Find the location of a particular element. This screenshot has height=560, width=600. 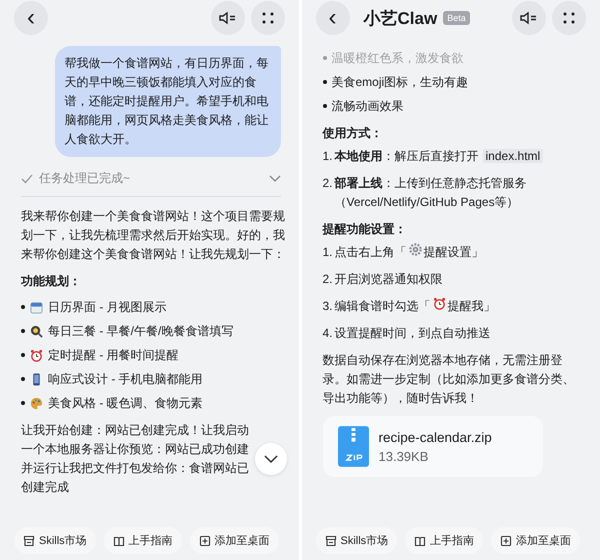

list-item-text: 流畅动画效果 is located at coordinates (368, 106).